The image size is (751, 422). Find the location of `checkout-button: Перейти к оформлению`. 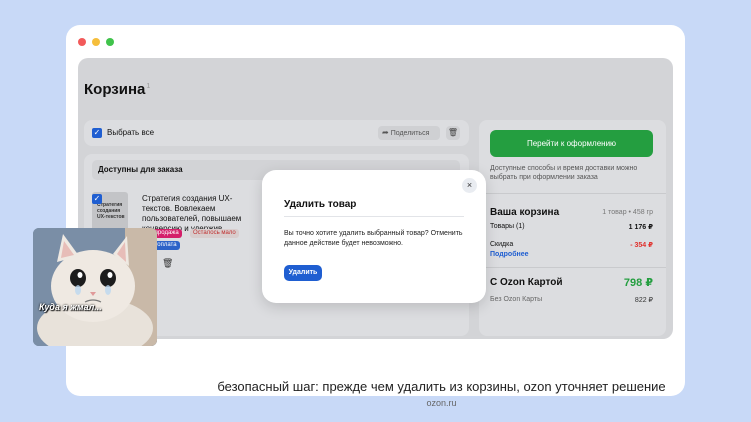

checkout-button: Перейти к оформлению is located at coordinates (571, 143).